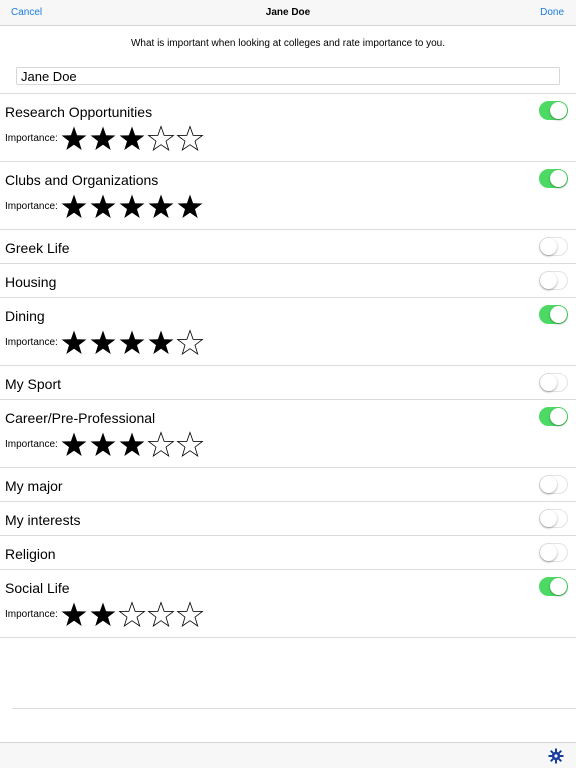  I want to click on priority-label: Religion, so click(30, 554).